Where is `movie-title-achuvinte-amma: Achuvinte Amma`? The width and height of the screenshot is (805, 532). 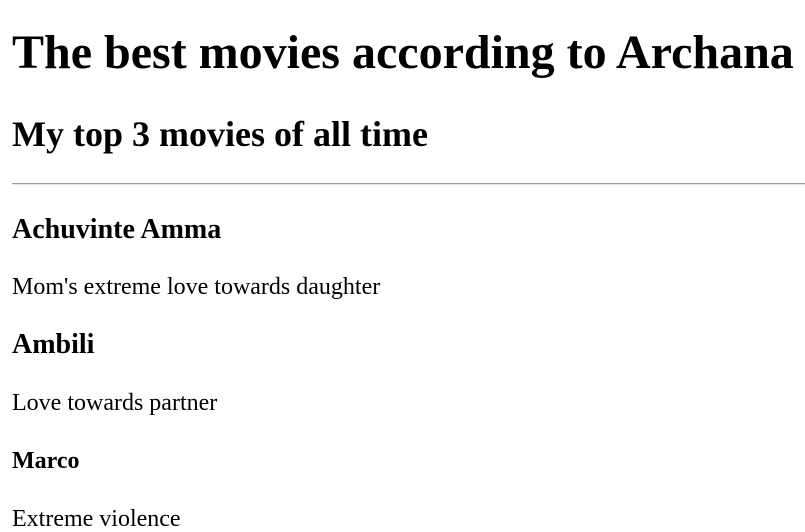
movie-title-achuvinte-amma: Achuvinte Amma is located at coordinates (117, 229).